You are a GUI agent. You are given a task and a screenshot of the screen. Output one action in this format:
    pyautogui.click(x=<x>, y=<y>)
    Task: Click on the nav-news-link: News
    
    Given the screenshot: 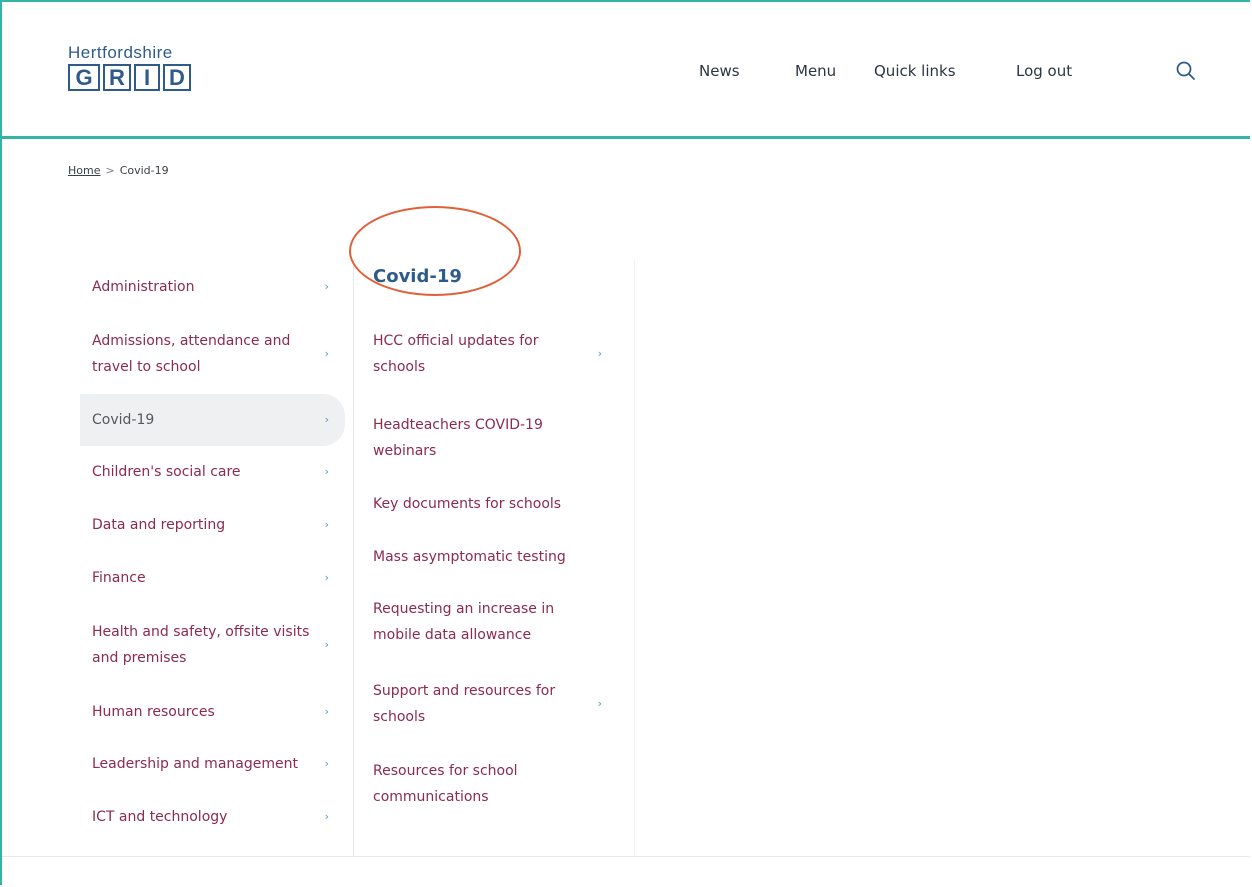 What is the action you would take?
    pyautogui.click(x=719, y=71)
    